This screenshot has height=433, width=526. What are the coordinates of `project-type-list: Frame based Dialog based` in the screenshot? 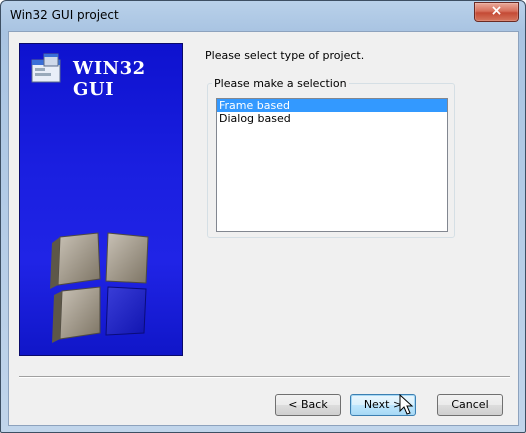 It's located at (332, 165).